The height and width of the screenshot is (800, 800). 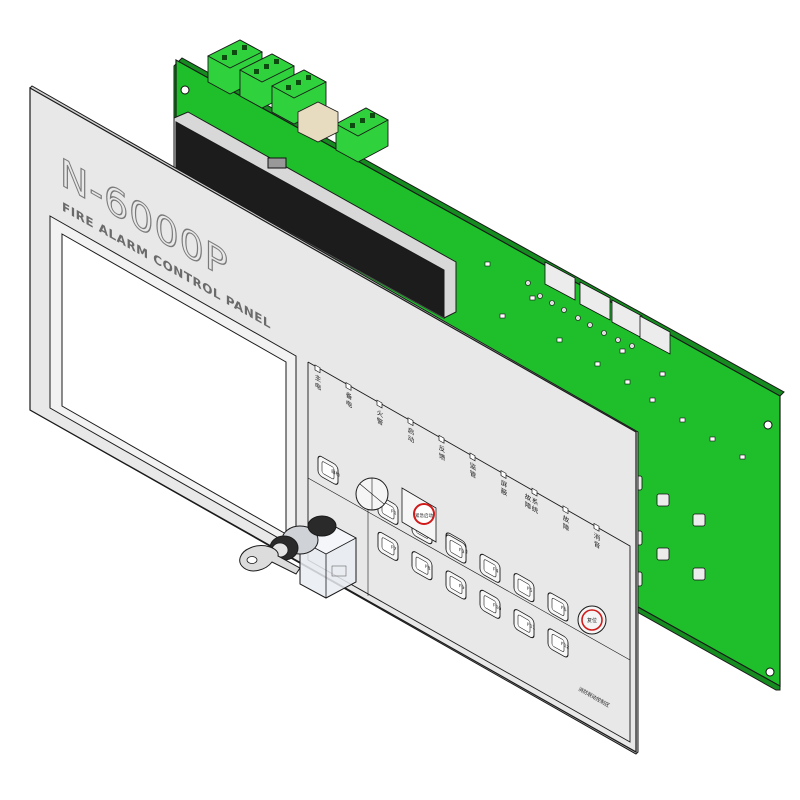 What do you see at coordinates (348, 395) in the screenshot?
I see `indicator-2: 备电` at bounding box center [348, 395].